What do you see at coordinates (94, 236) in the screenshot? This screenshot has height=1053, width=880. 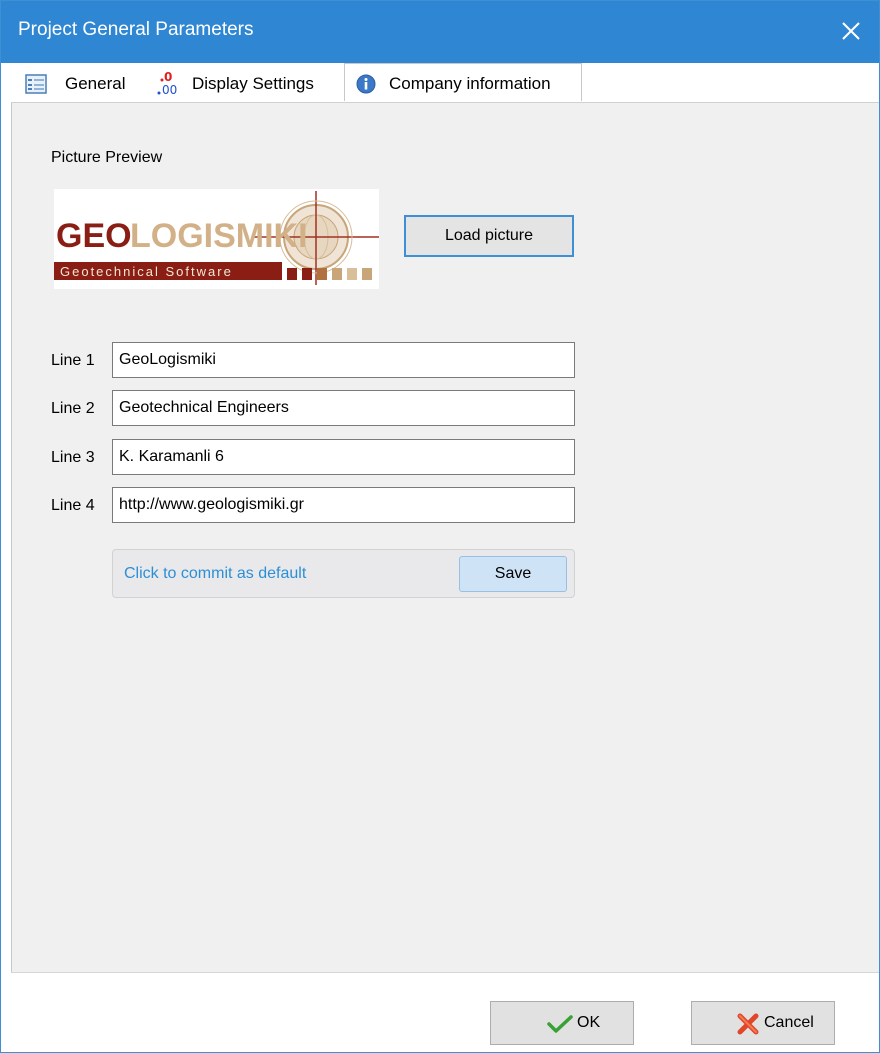 I see `logo-brand-prefix: GEO` at bounding box center [94, 236].